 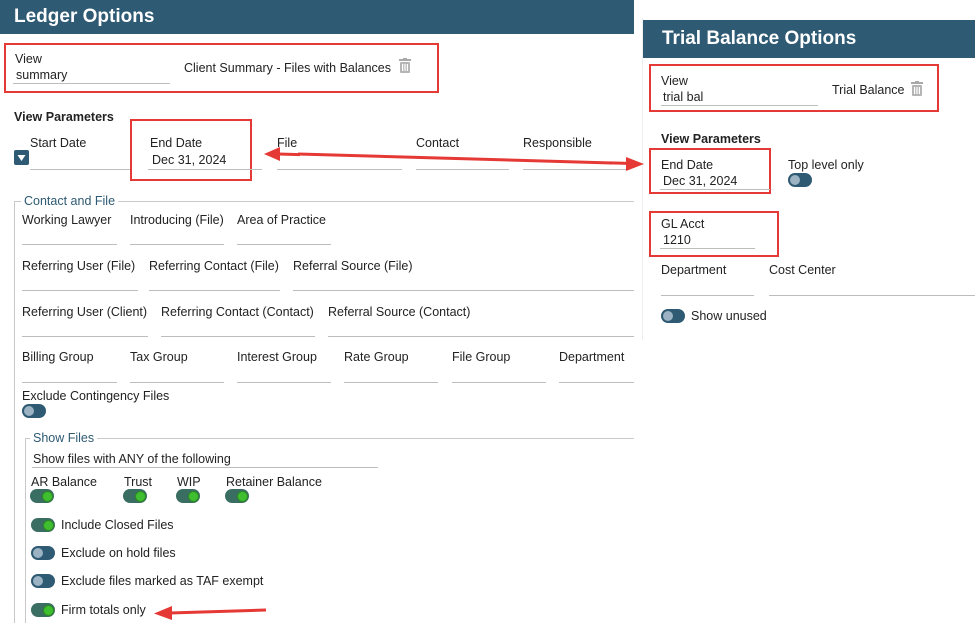 What do you see at coordinates (210, 613) in the screenshot?
I see `firm-totals-arrow` at bounding box center [210, 613].